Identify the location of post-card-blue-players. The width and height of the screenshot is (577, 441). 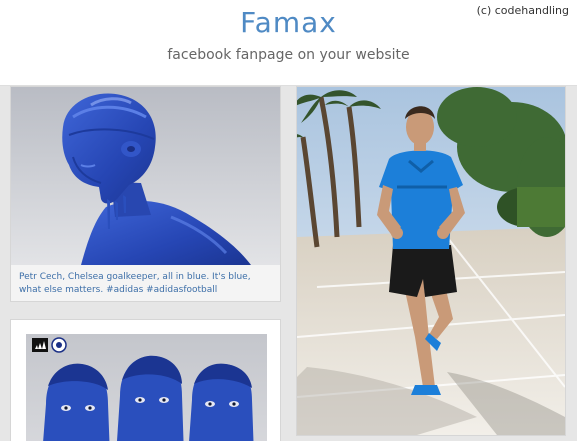
(145, 380).